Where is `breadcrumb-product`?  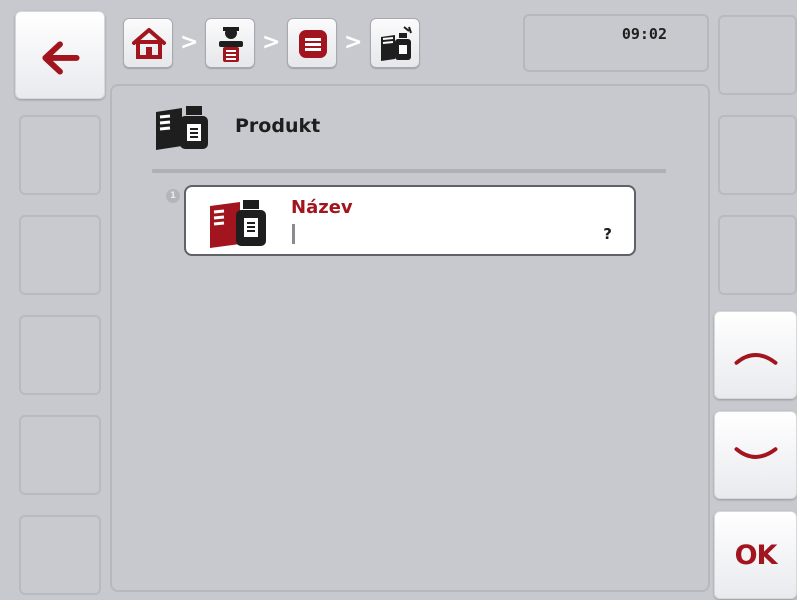 breadcrumb-product is located at coordinates (395, 43).